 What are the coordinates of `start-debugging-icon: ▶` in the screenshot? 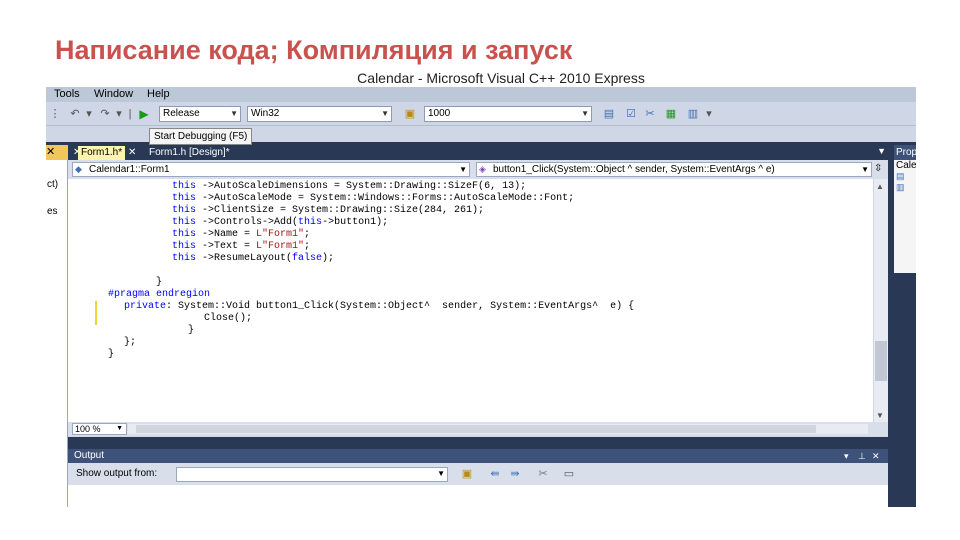 It's located at (144, 114).